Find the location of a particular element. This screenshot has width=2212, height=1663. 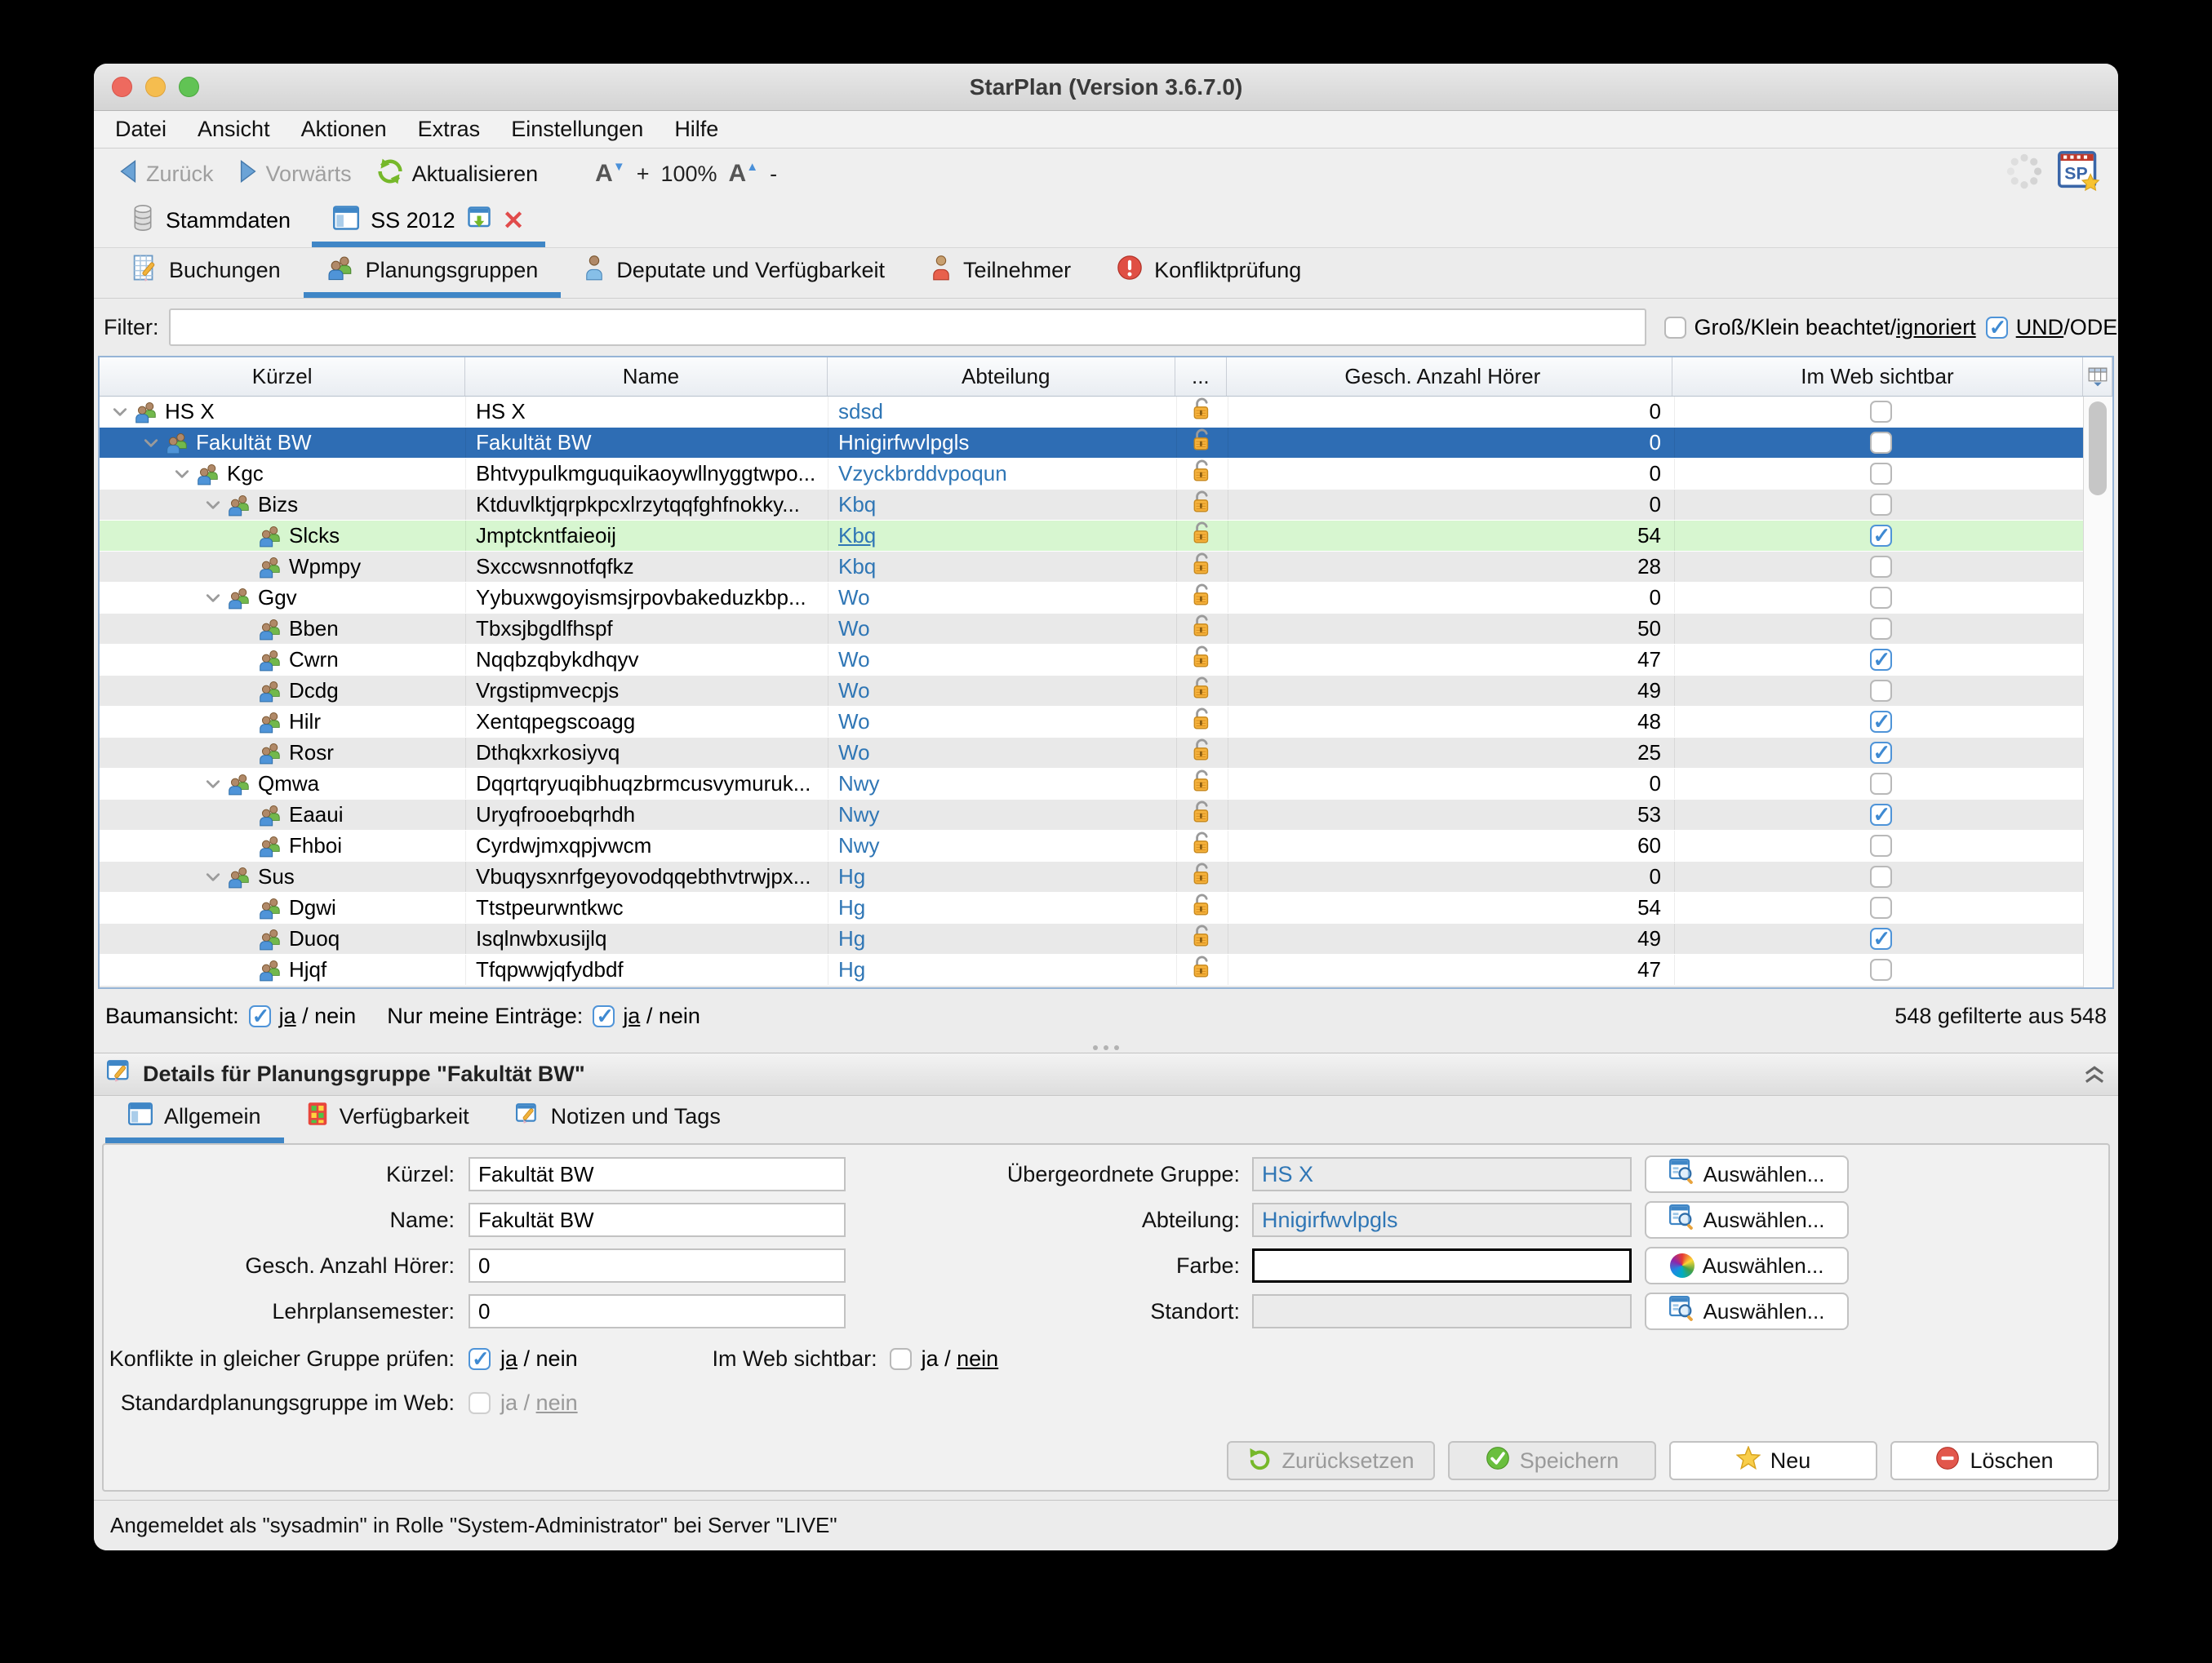

filter-input is located at coordinates (907, 327).